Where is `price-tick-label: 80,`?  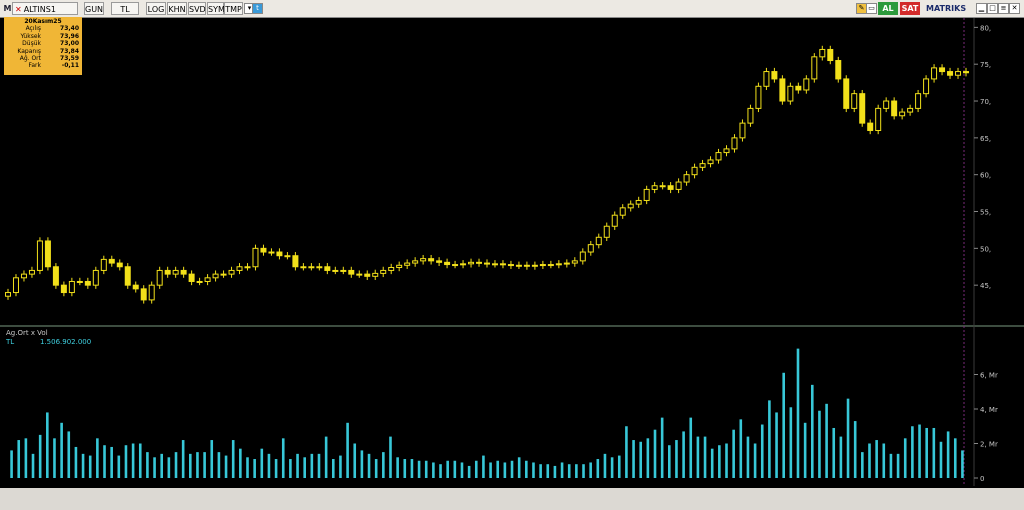
price-tick-label: 80, is located at coordinates (985, 28).